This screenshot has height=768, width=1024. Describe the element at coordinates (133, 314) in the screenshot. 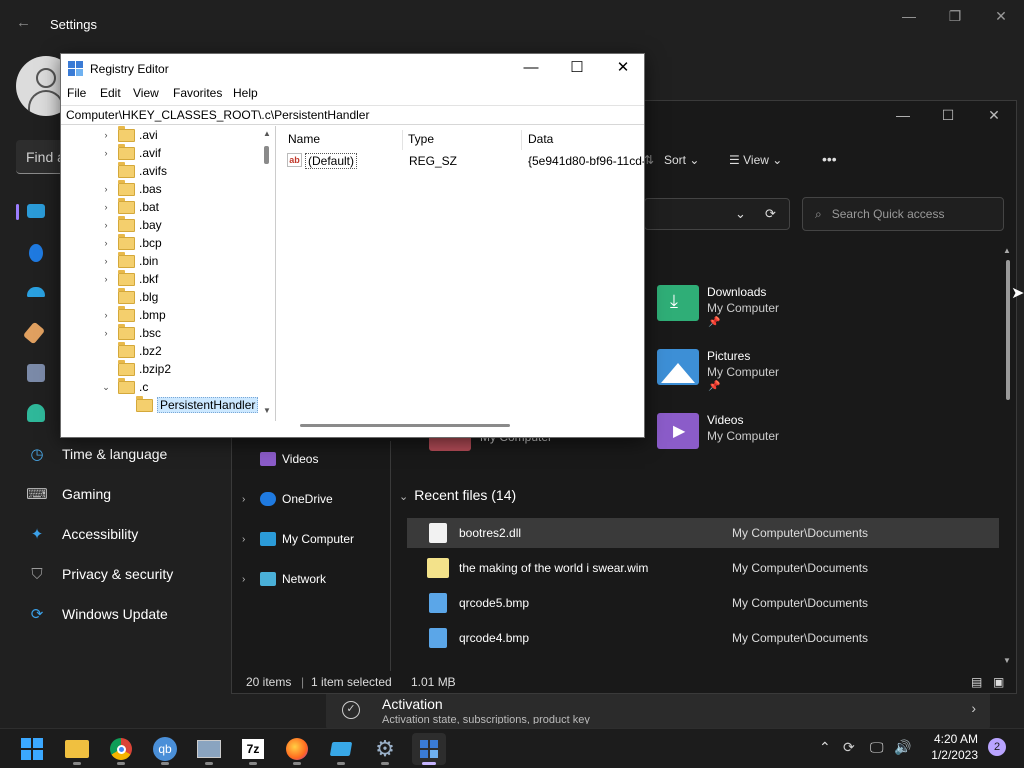

I see `tree-item: › .bmp` at that location.